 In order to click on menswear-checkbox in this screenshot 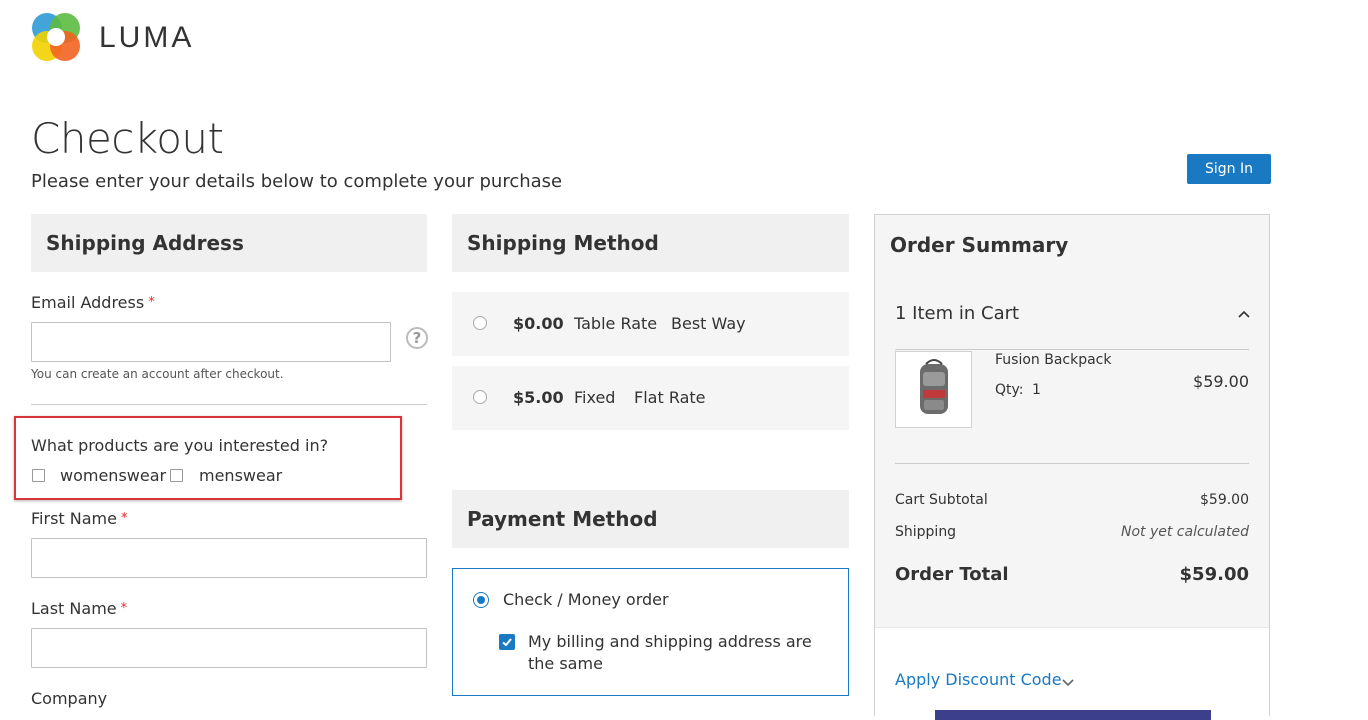, I will do `click(176, 475)`.